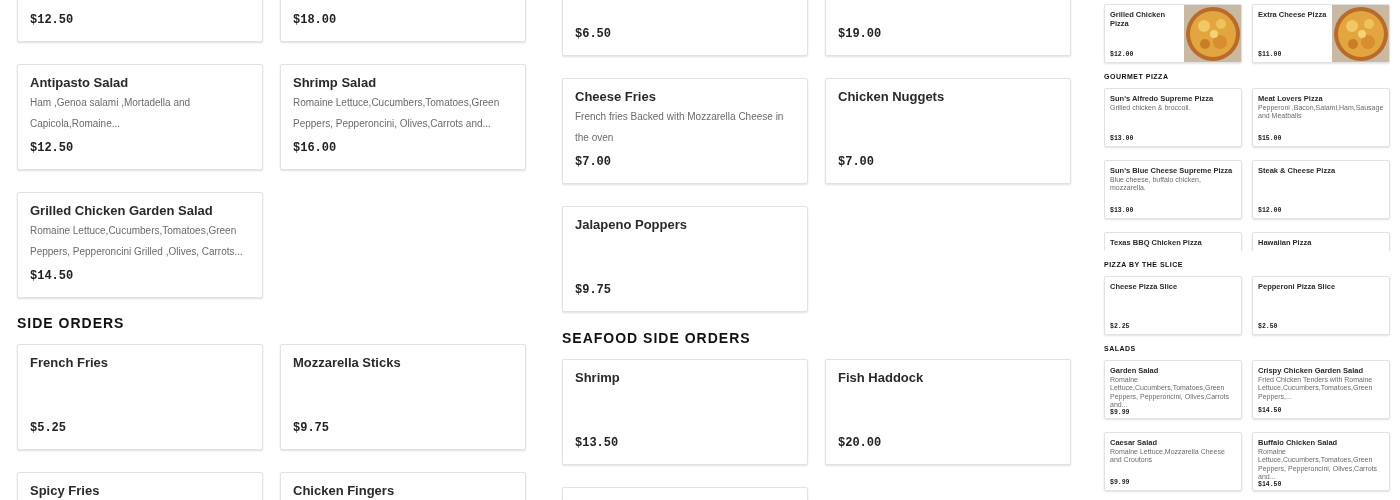 Image resolution: width=1400 pixels, height=500 pixels. Describe the element at coordinates (403, 21) in the screenshot. I see `menu-card: $18.00` at that location.